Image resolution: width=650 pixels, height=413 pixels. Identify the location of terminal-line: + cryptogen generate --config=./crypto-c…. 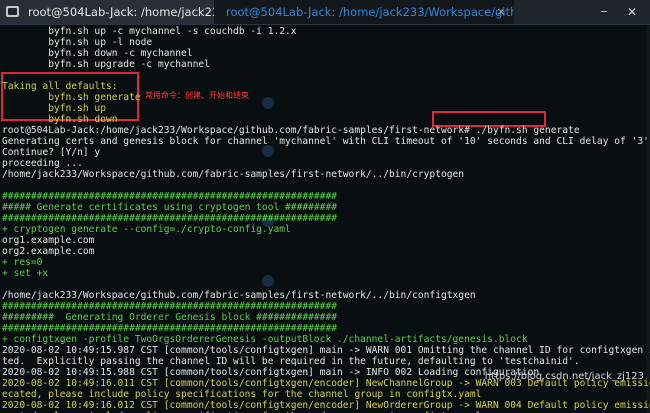
(146, 229).